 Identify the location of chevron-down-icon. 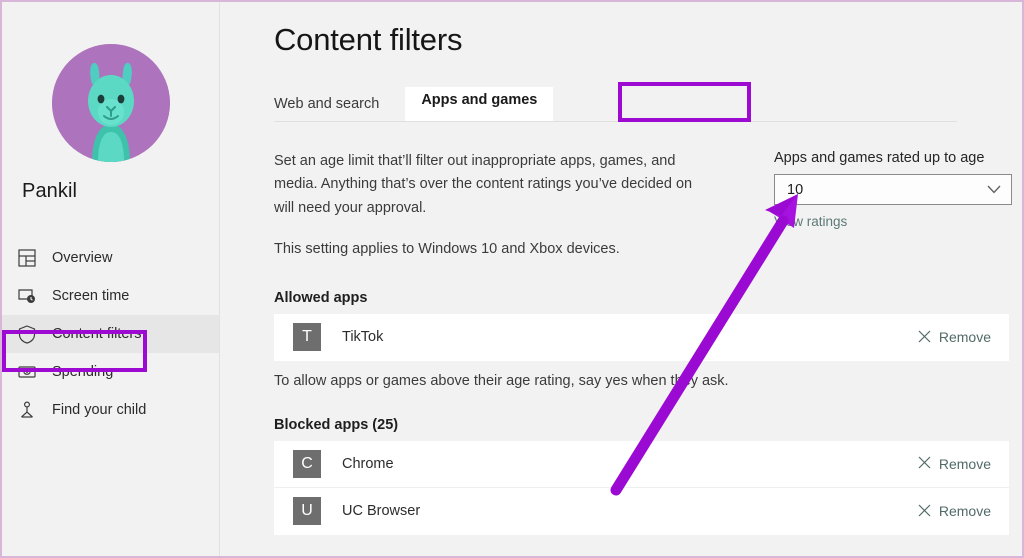
(994, 190).